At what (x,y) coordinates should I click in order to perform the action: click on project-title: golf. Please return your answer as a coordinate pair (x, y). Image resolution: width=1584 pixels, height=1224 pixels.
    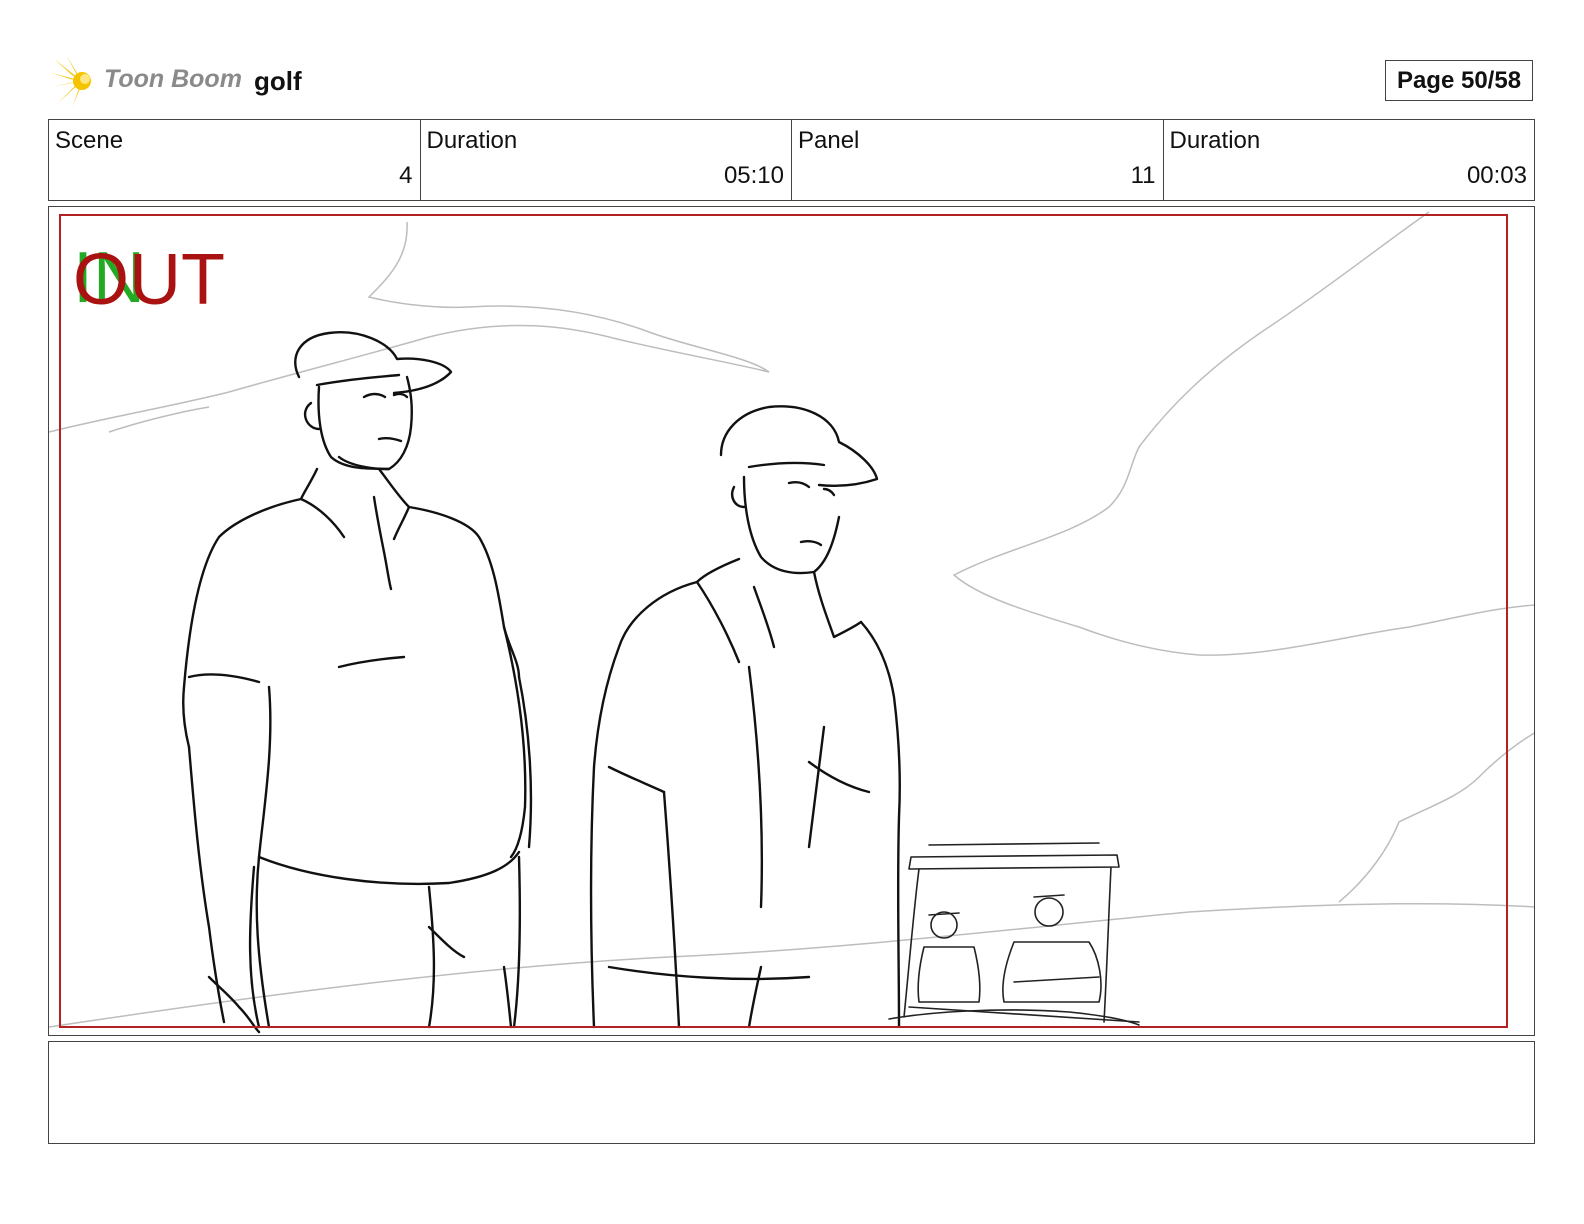
    Looking at the image, I should click on (278, 81).